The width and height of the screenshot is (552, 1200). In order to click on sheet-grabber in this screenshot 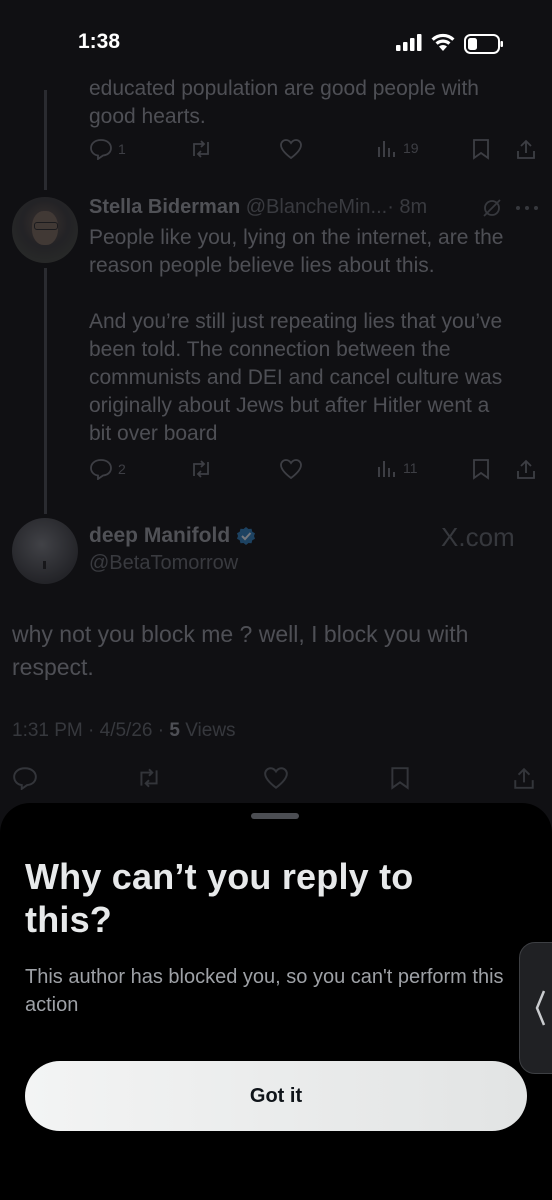, I will do `click(275, 816)`.